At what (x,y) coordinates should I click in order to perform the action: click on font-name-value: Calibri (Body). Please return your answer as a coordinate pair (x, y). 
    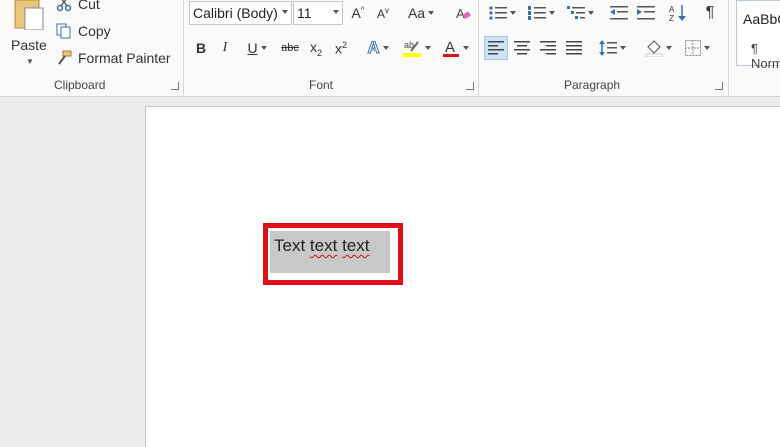
    Looking at the image, I should click on (235, 13).